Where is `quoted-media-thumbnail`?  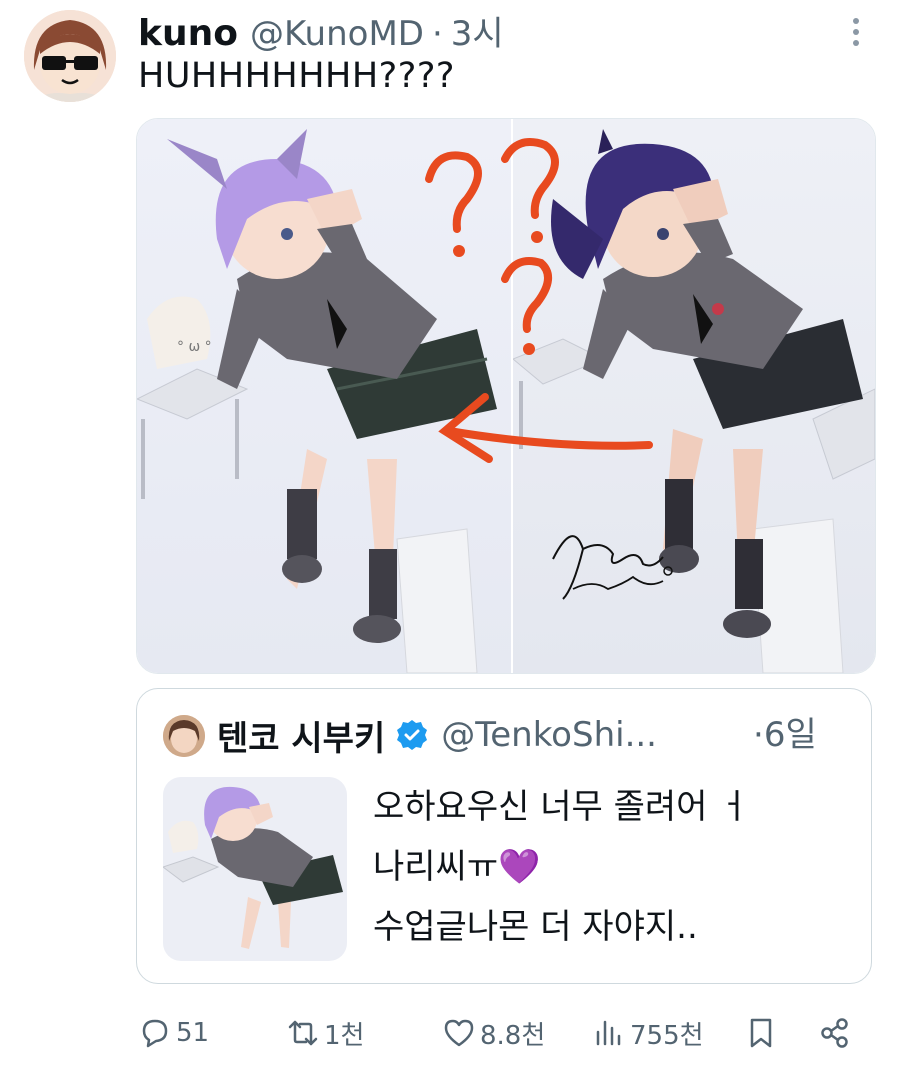
quoted-media-thumbnail is located at coordinates (255, 869).